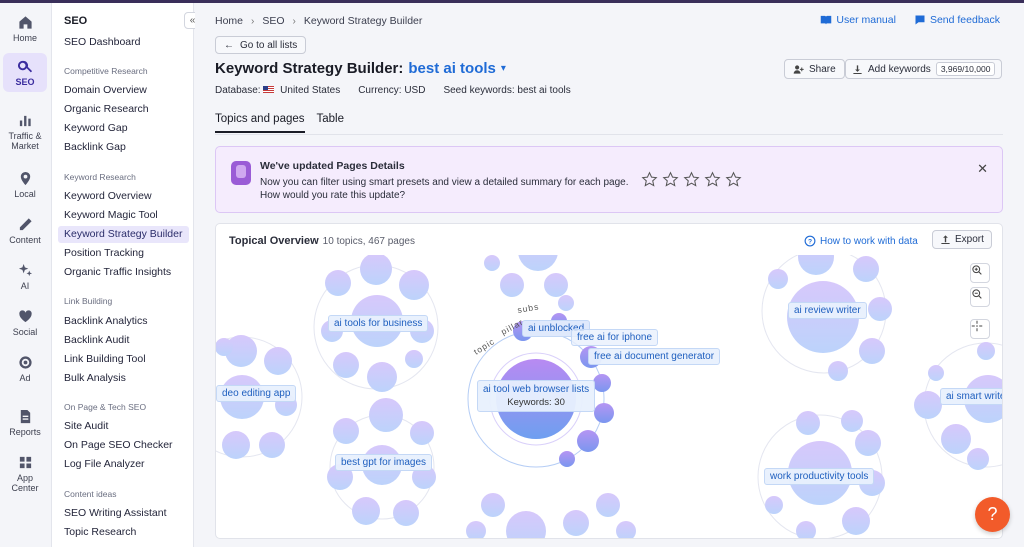 The width and height of the screenshot is (1024, 547). What do you see at coordinates (392, 90) in the screenshot?
I see `currency-info: Currency: USD` at bounding box center [392, 90].